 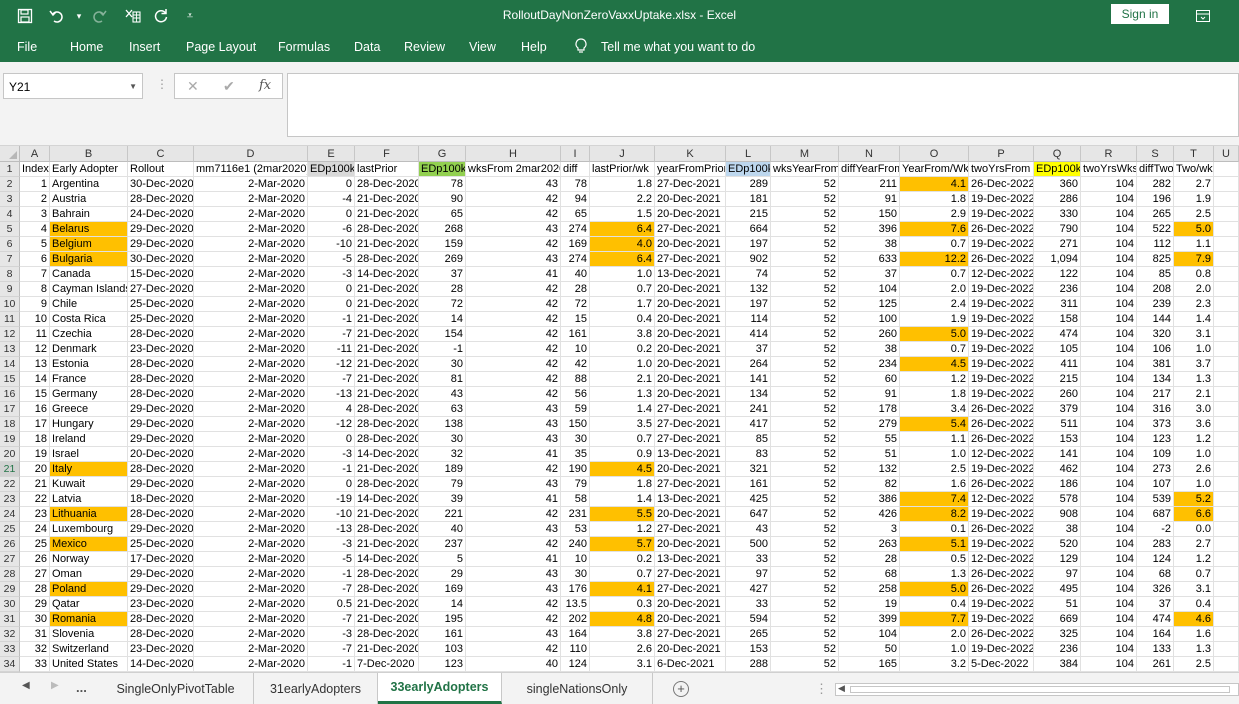 I want to click on grid-cell: 902, so click(x=748, y=259).